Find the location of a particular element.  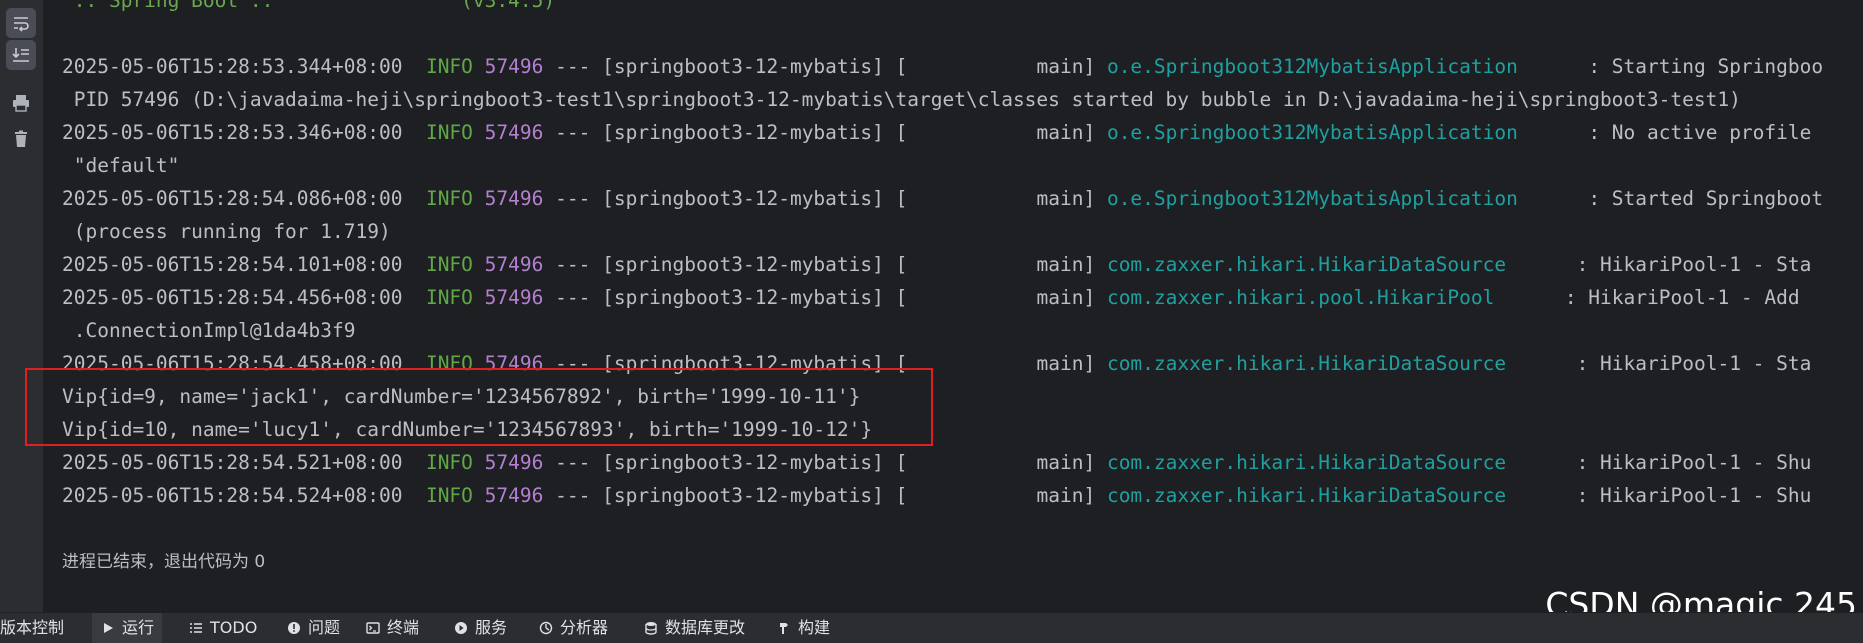

tool-tab-3: 问题 is located at coordinates (313, 628).